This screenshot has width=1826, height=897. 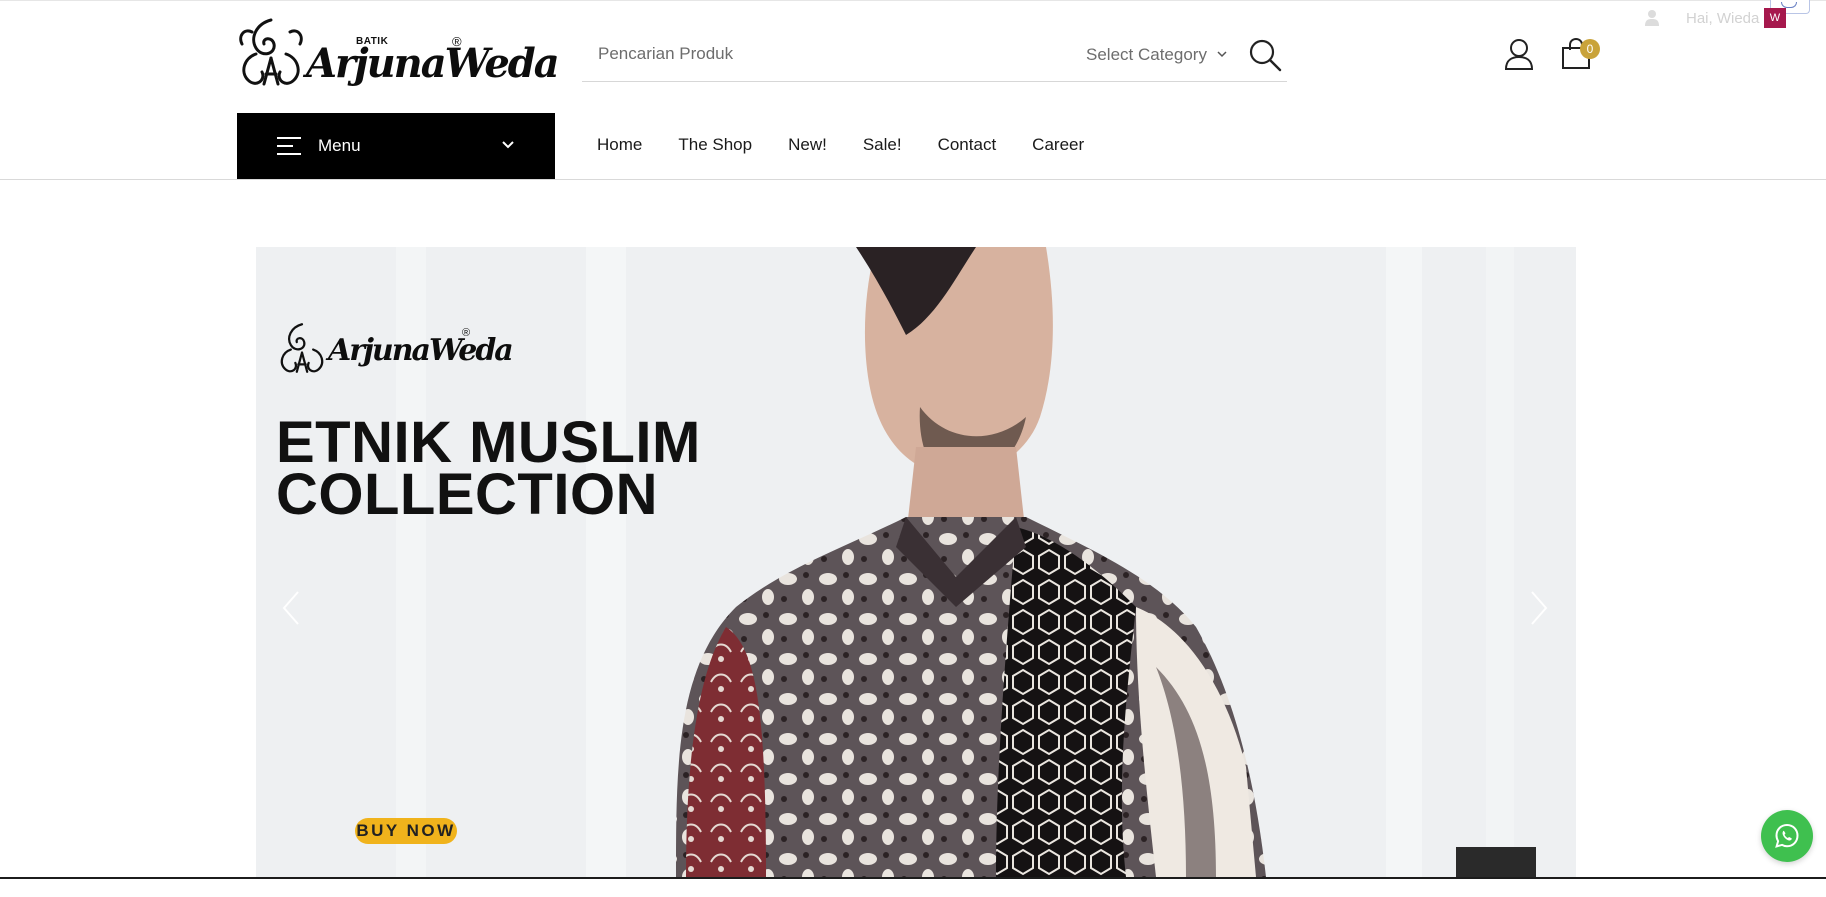 I want to click on registered-mark: ®, so click(x=457, y=41).